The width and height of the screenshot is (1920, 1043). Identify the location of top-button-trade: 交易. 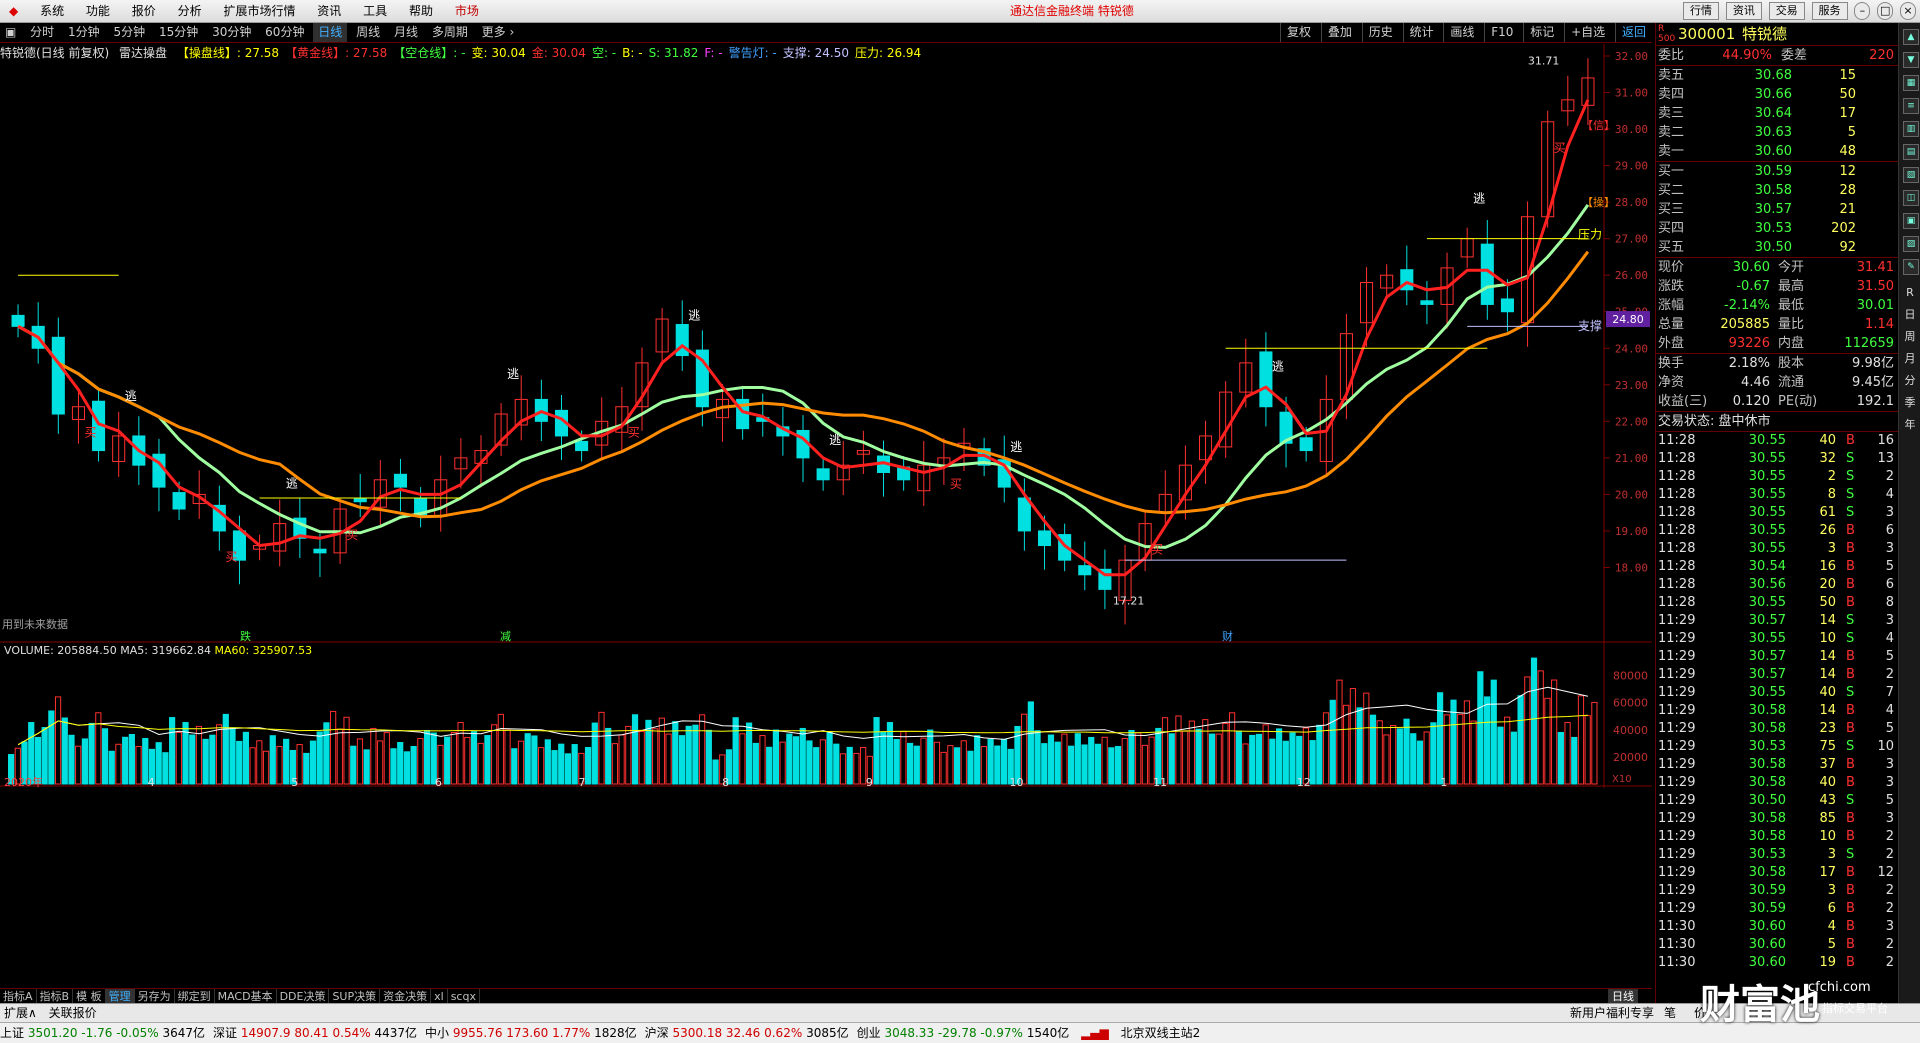
(1786, 11).